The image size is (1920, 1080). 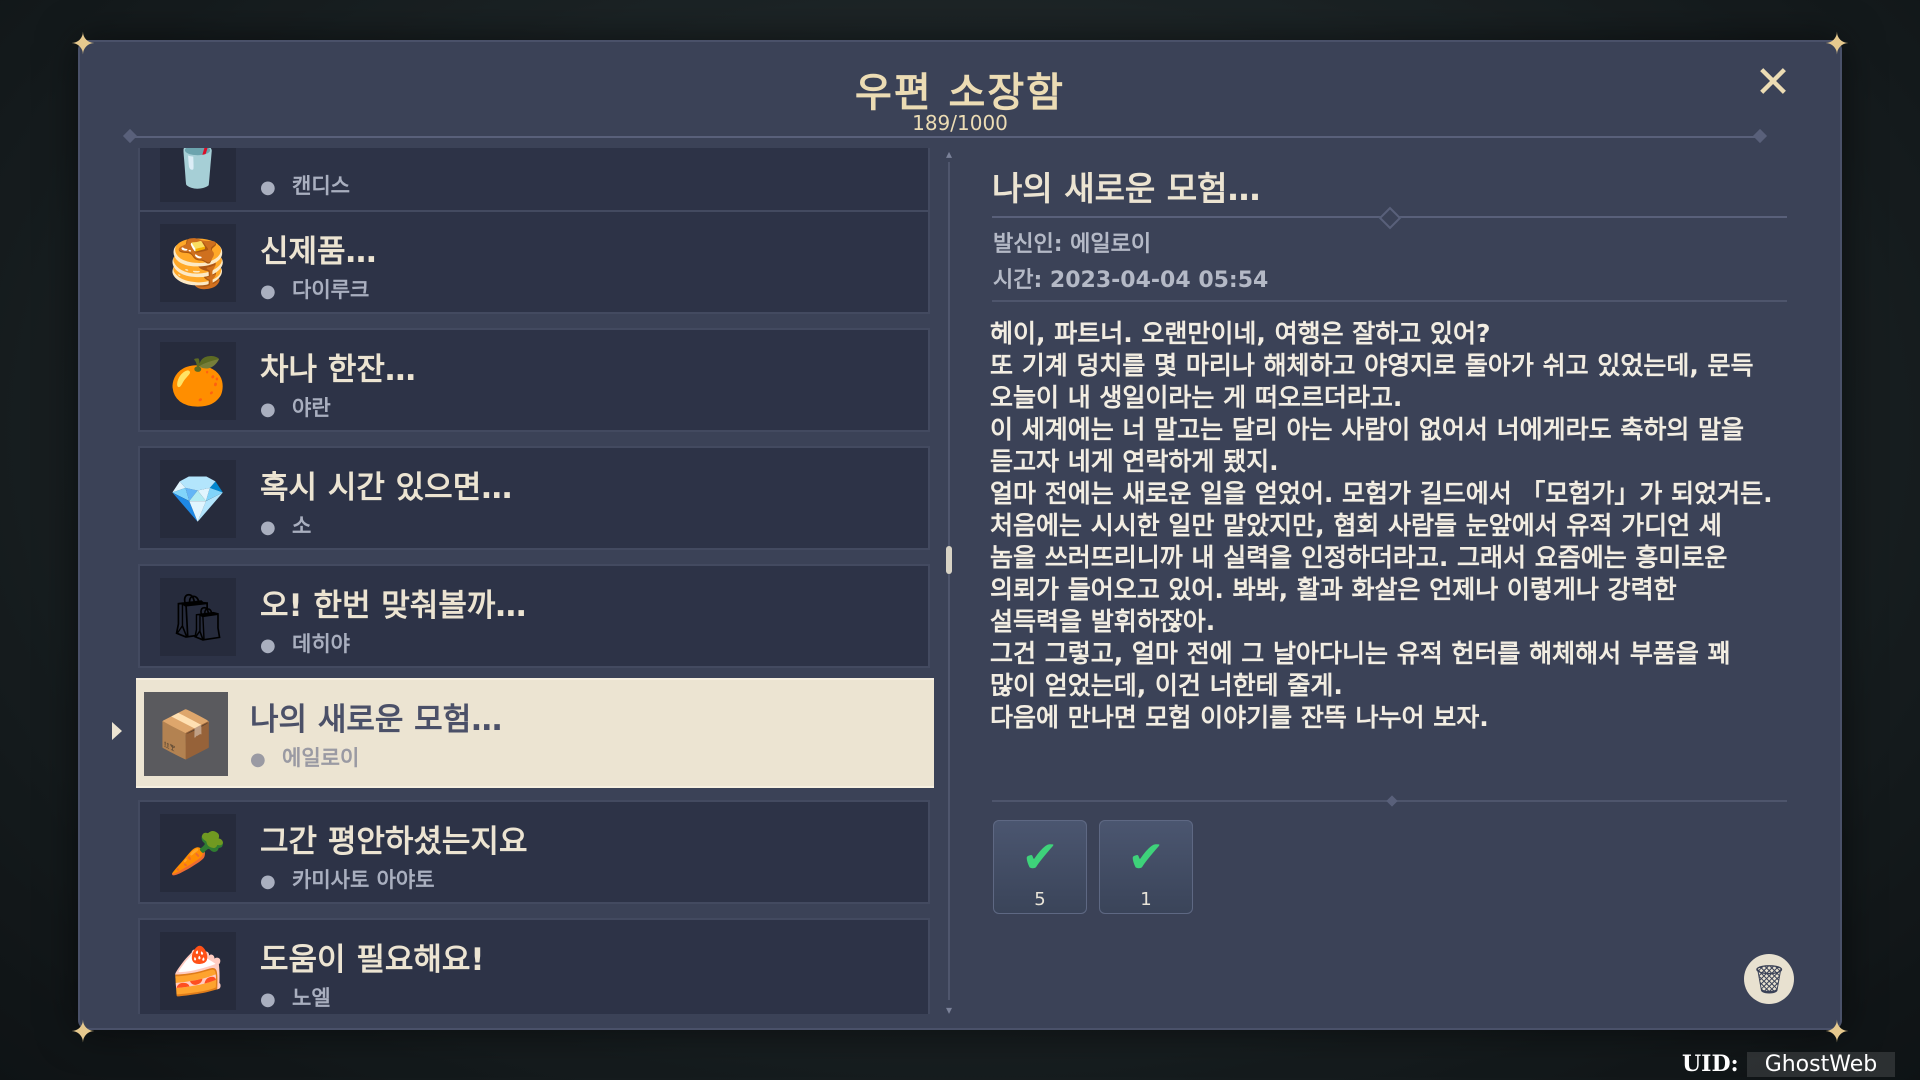 What do you see at coordinates (1131, 280) in the screenshot?
I see `mail-detail-time: 시간: 2023-04-04 05:54` at bounding box center [1131, 280].